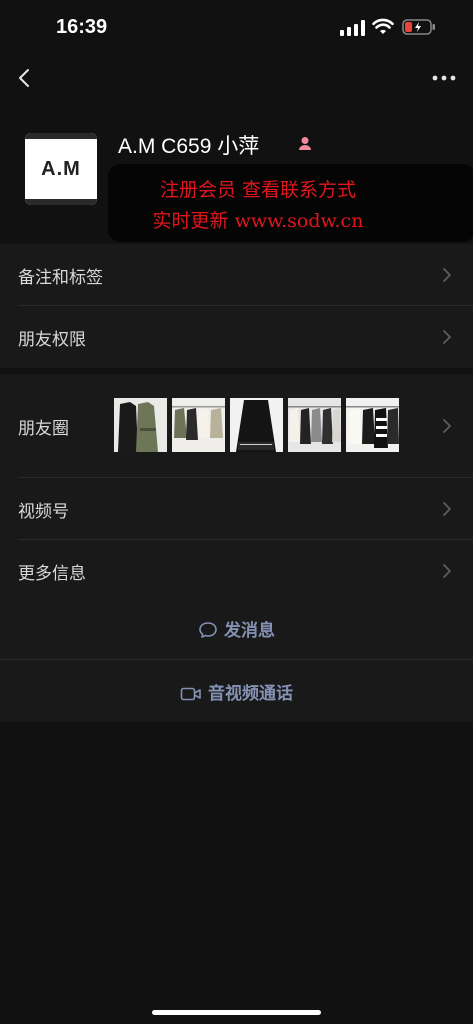  Describe the element at coordinates (190, 694) in the screenshot. I see `video-camera-icon` at that location.